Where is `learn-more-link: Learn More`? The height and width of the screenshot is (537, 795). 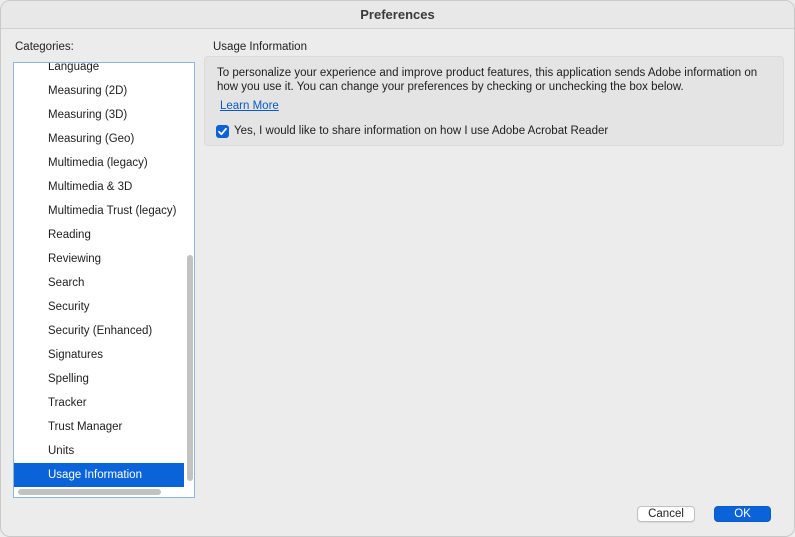 learn-more-link: Learn More is located at coordinates (249, 106).